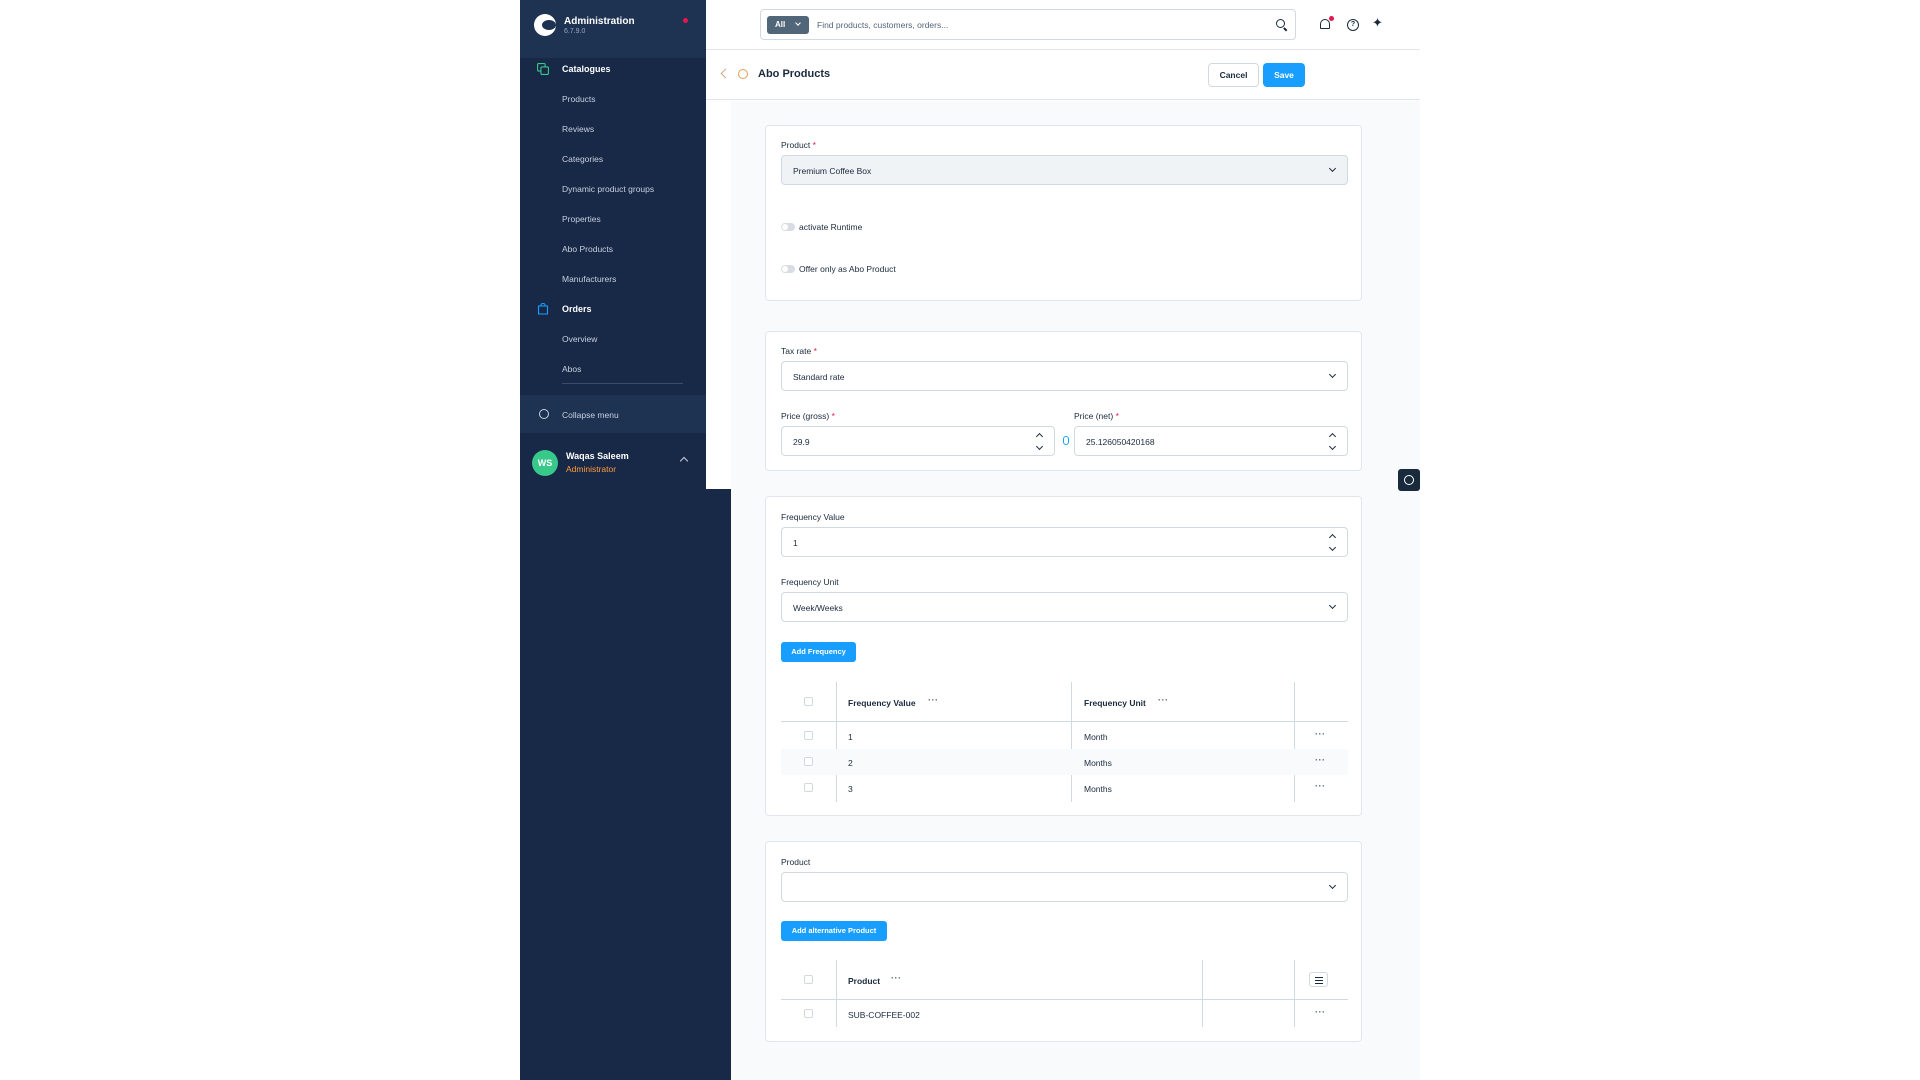 The image size is (1920, 1080). What do you see at coordinates (579, 339) in the screenshot?
I see `sidebar-item-overview: Overview` at bounding box center [579, 339].